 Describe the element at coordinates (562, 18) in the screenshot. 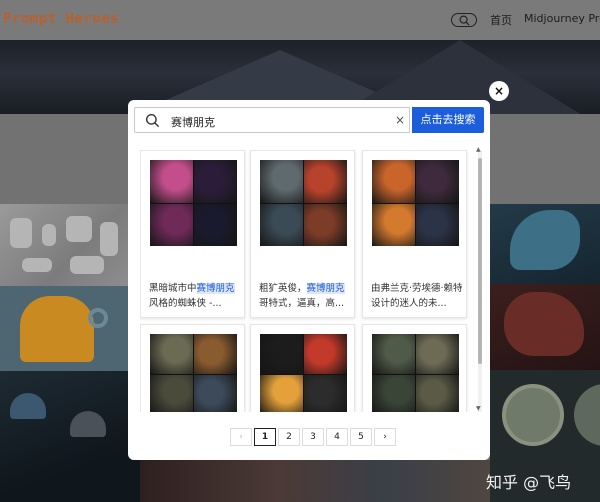

I see `nav-link-midjourney-prompts: Midjourney Promp` at that location.